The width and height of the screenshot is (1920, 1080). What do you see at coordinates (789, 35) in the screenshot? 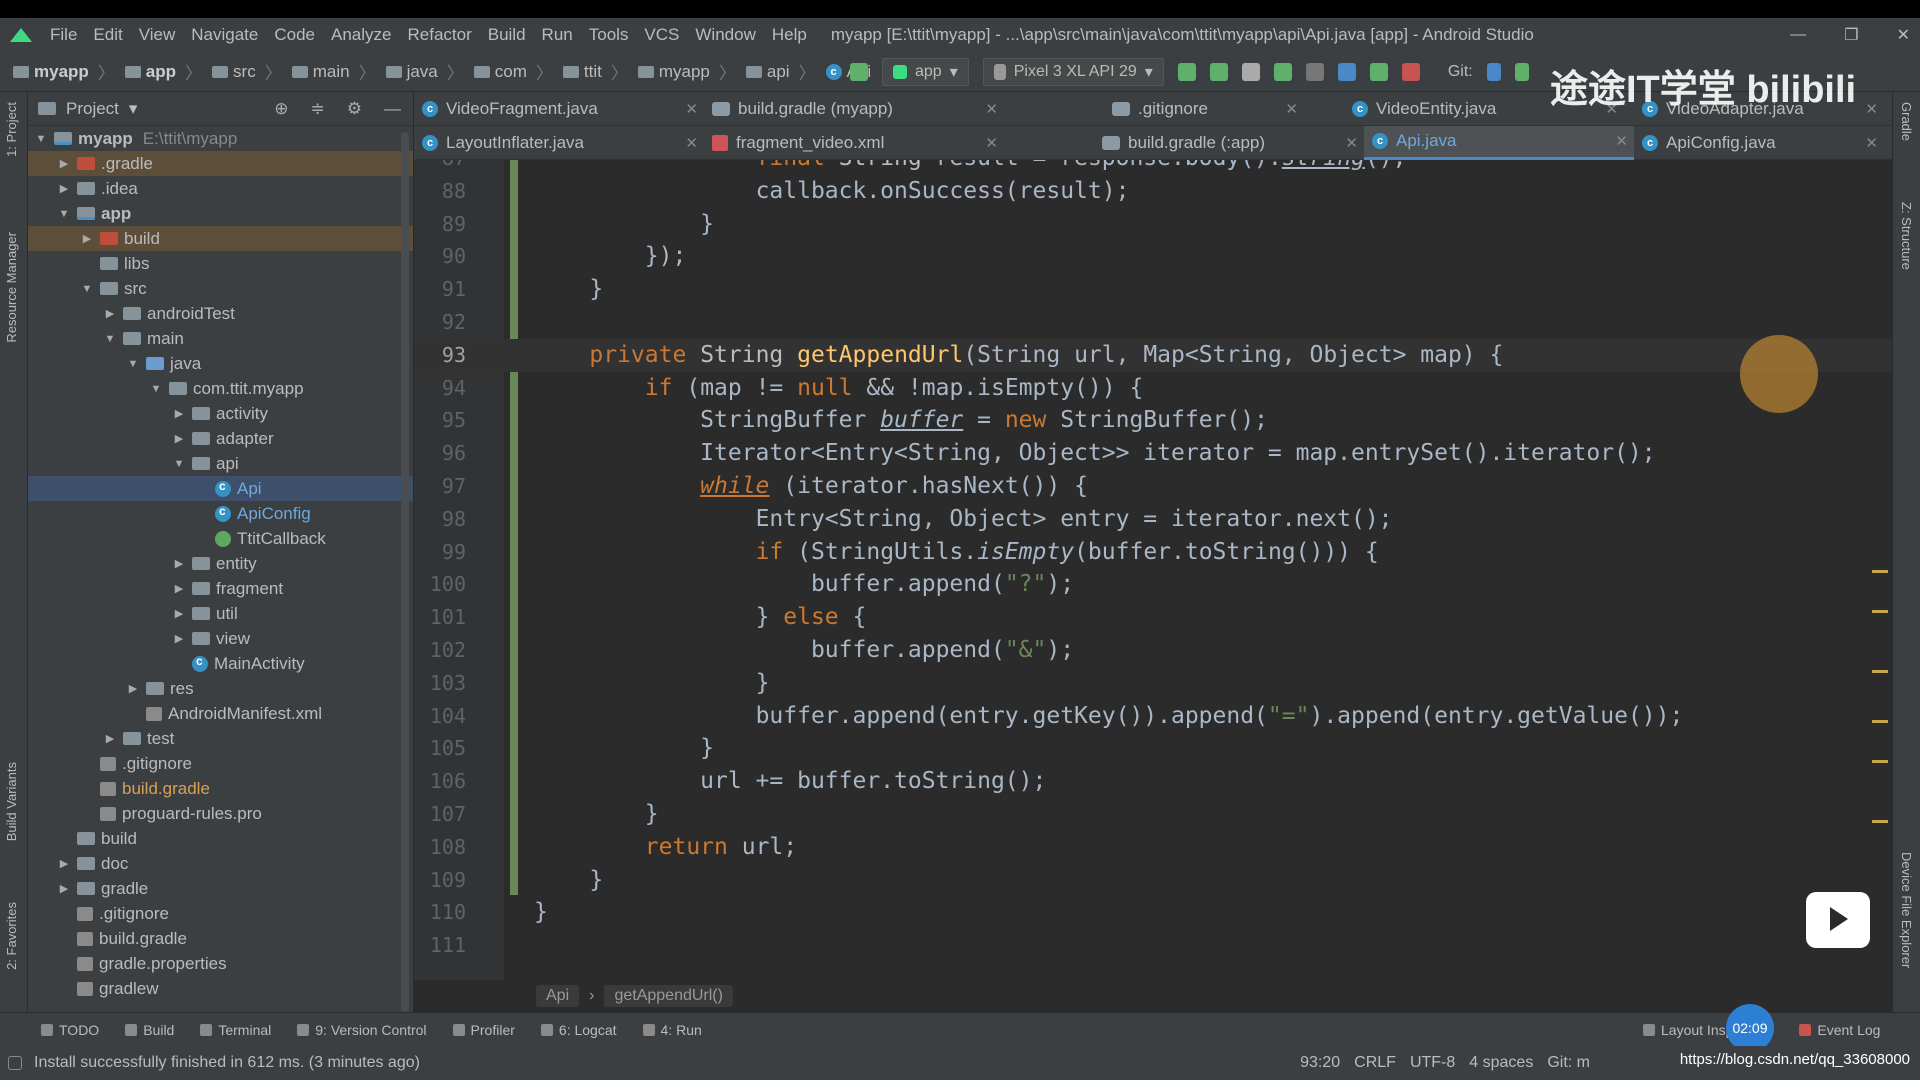
I see `menu-help: Help` at bounding box center [789, 35].